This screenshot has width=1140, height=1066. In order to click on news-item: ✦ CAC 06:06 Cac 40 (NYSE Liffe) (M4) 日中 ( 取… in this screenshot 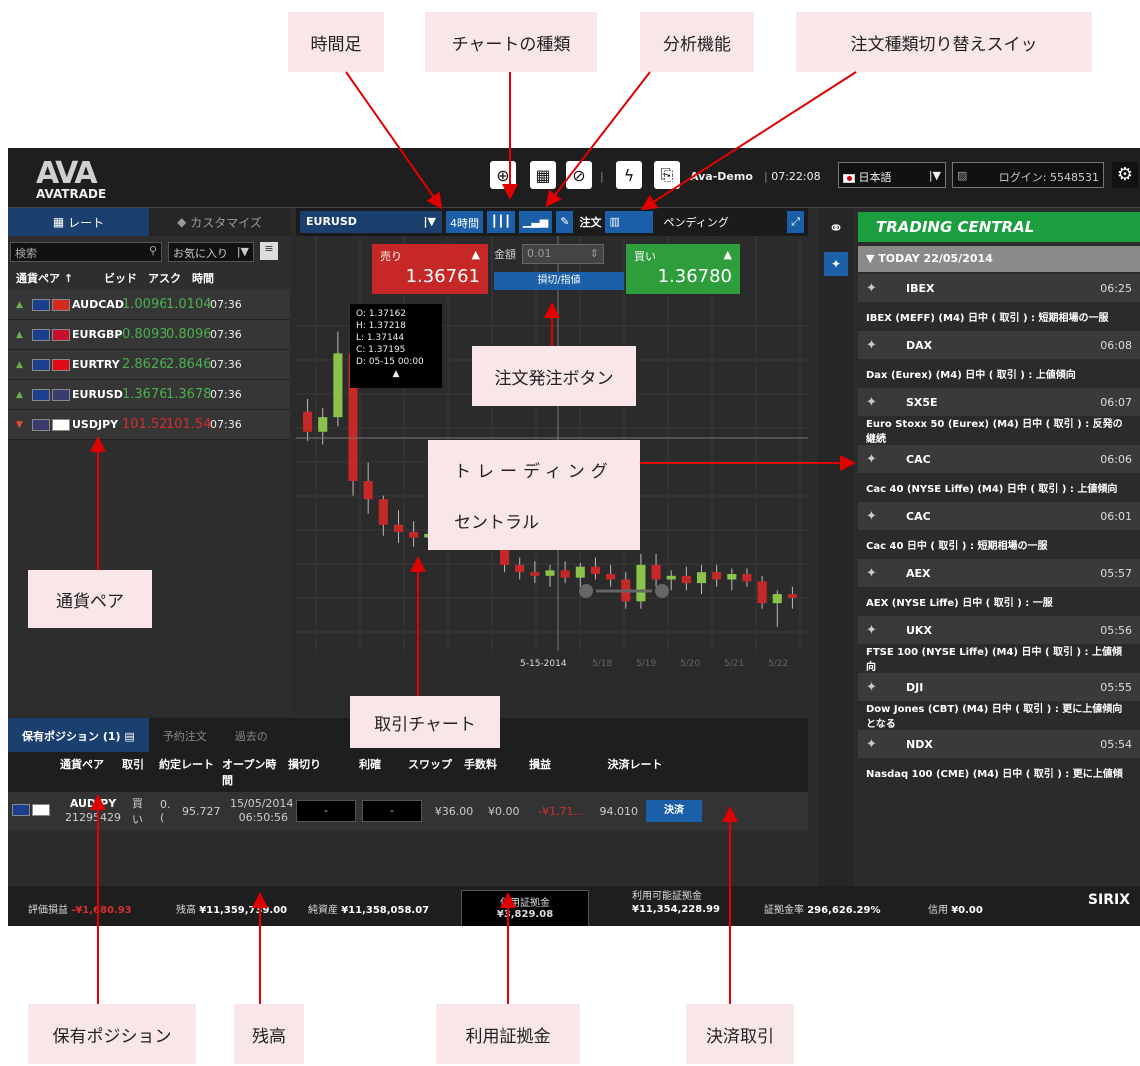, I will do `click(999, 473)`.